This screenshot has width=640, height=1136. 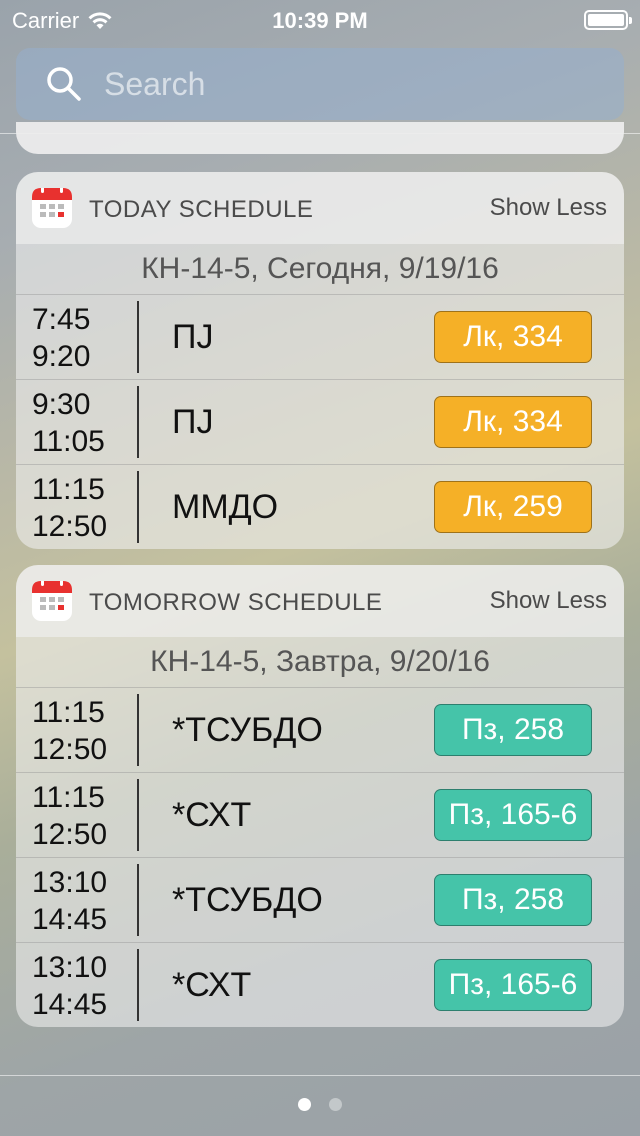 I want to click on room-tag: Лк, 259, so click(x=513, y=507).